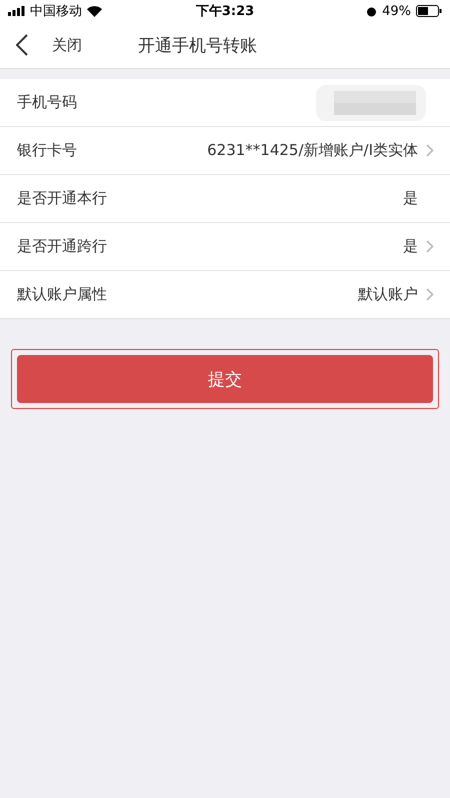 Image resolution: width=450 pixels, height=798 pixels. What do you see at coordinates (47, 102) in the screenshot?
I see `row-label: 手机号码` at bounding box center [47, 102].